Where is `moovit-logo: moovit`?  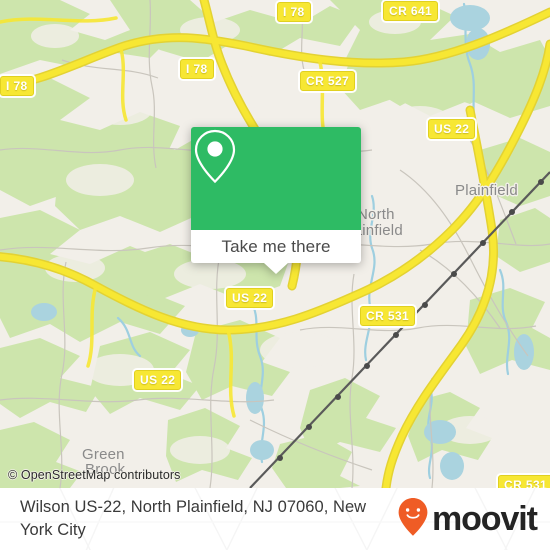 moovit-logo: moovit is located at coordinates (467, 519).